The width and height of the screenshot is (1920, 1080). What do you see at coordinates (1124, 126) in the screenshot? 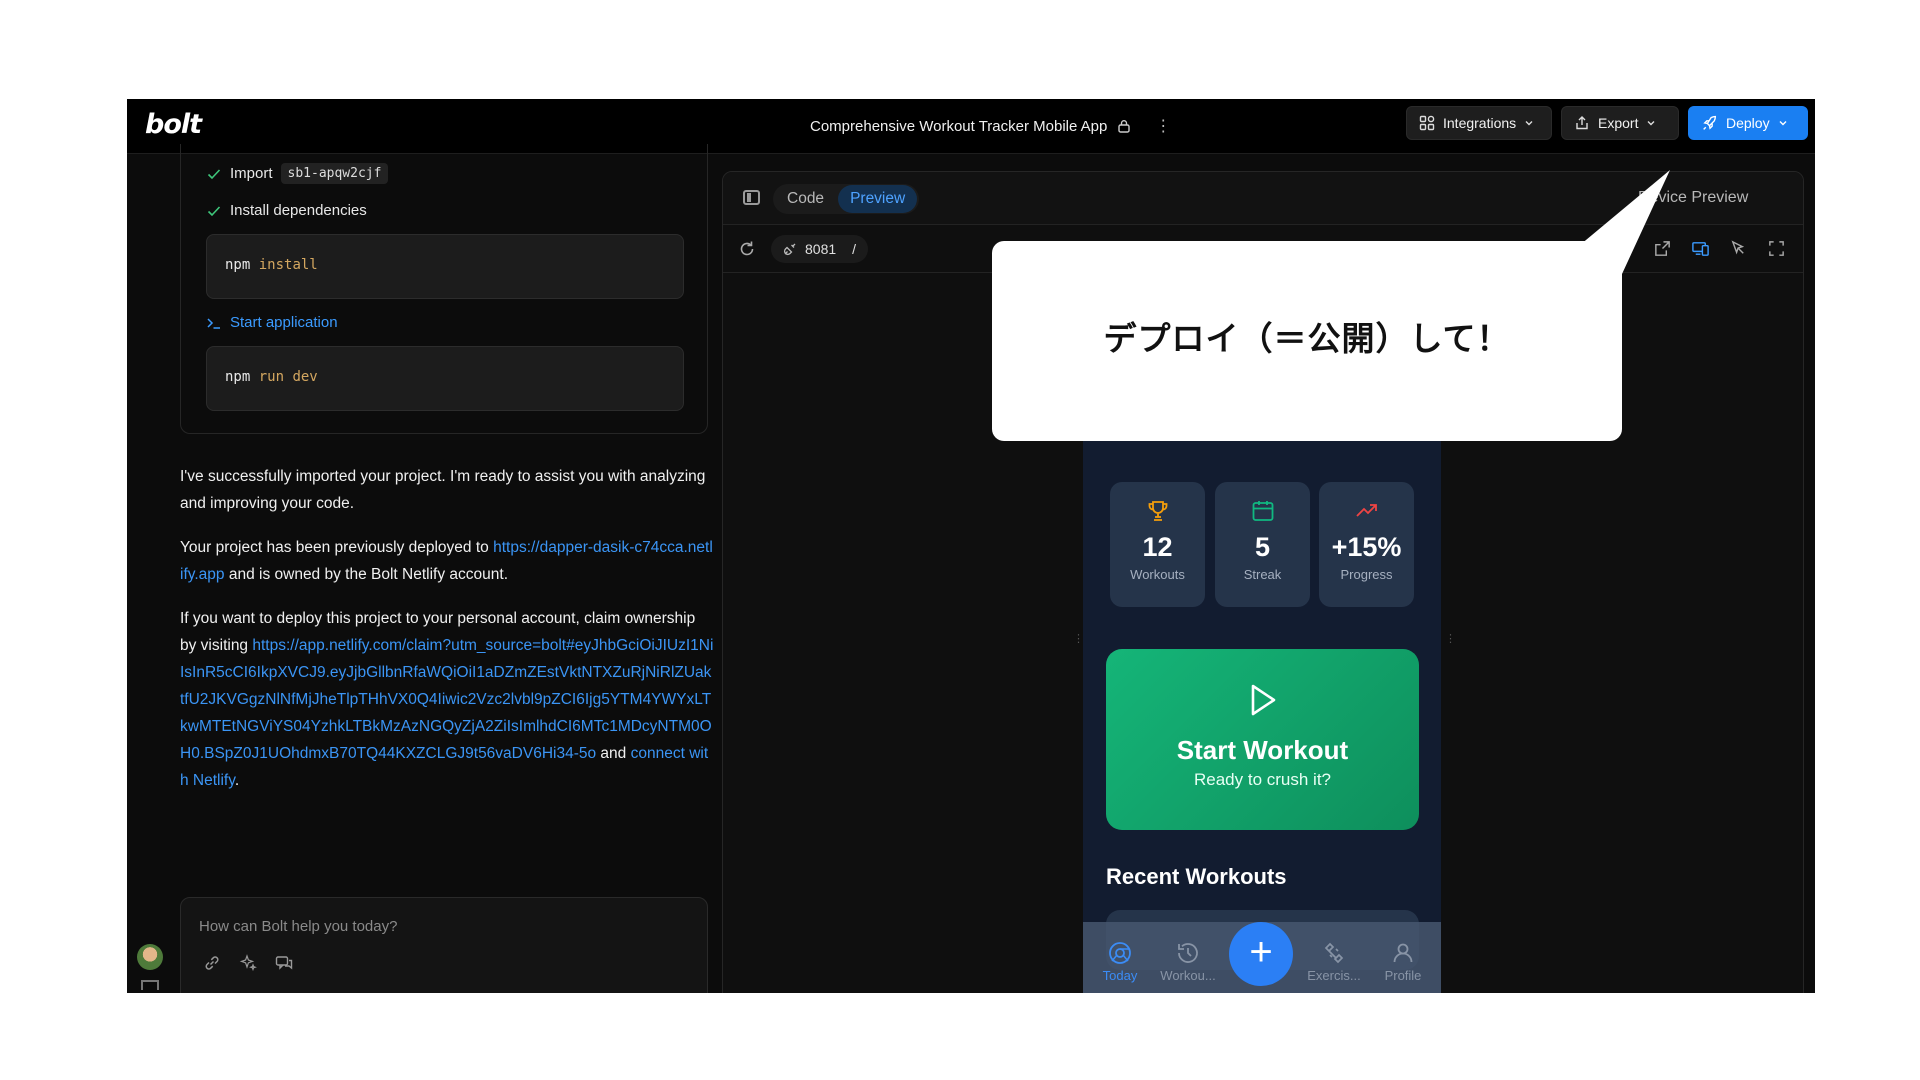
I see `lock-icon` at bounding box center [1124, 126].